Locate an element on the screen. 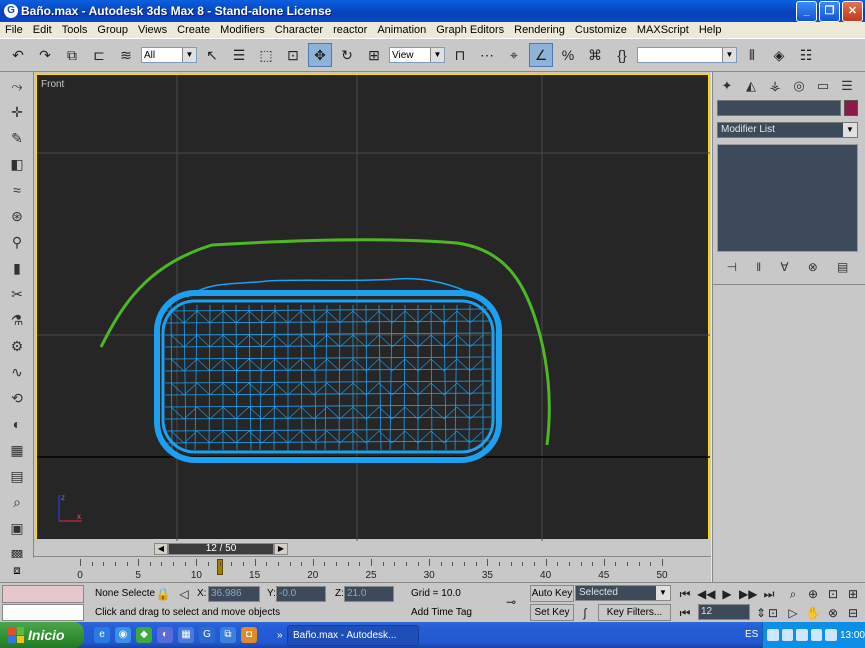 Image resolution: width=865 pixels, height=648 pixels. minimize-button: _ is located at coordinates (806, 11).